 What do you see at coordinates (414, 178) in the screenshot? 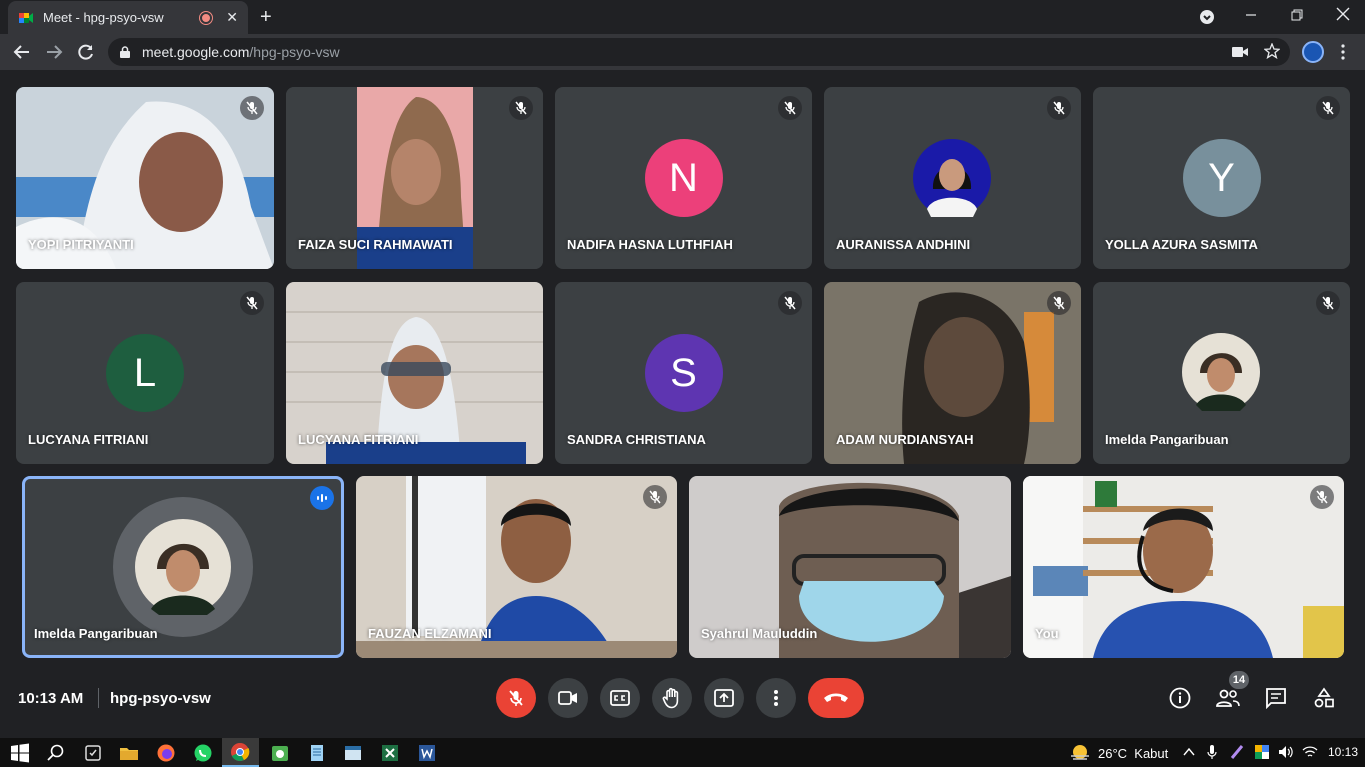
I see `participant-tile: FAIZA SUCI RAHMAWATI` at bounding box center [414, 178].